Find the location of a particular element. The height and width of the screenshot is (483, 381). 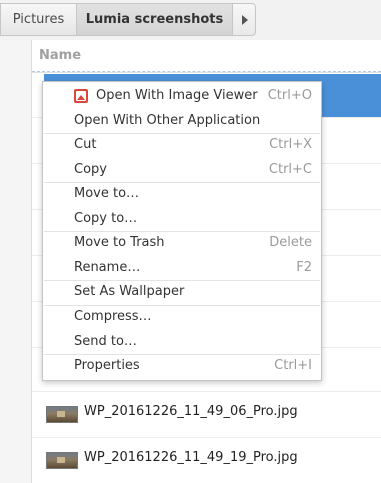

menu-item-cut: Cut Ctrl+X is located at coordinates (182, 145).